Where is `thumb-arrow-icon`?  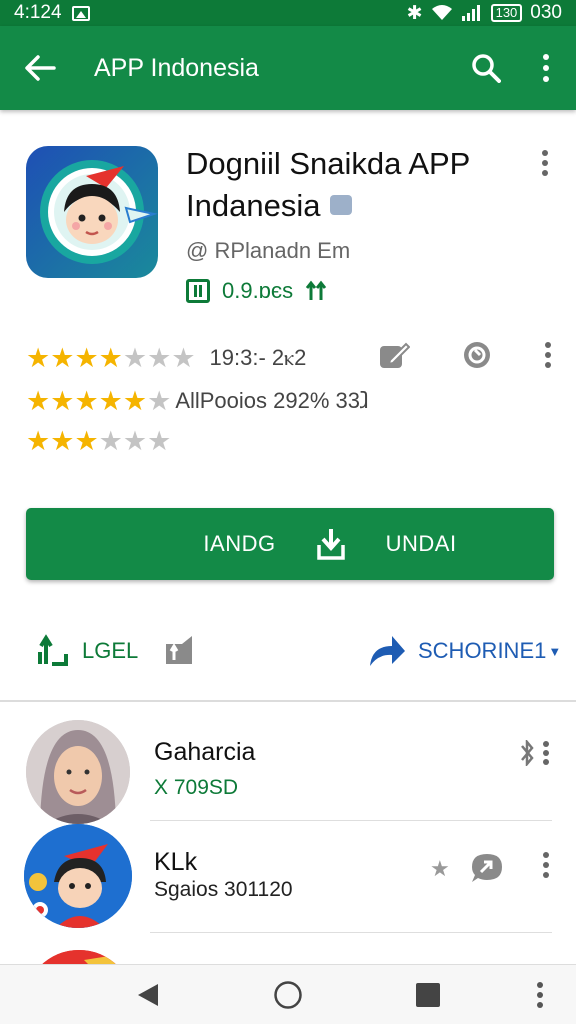 thumb-arrow-icon is located at coordinates (53, 650).